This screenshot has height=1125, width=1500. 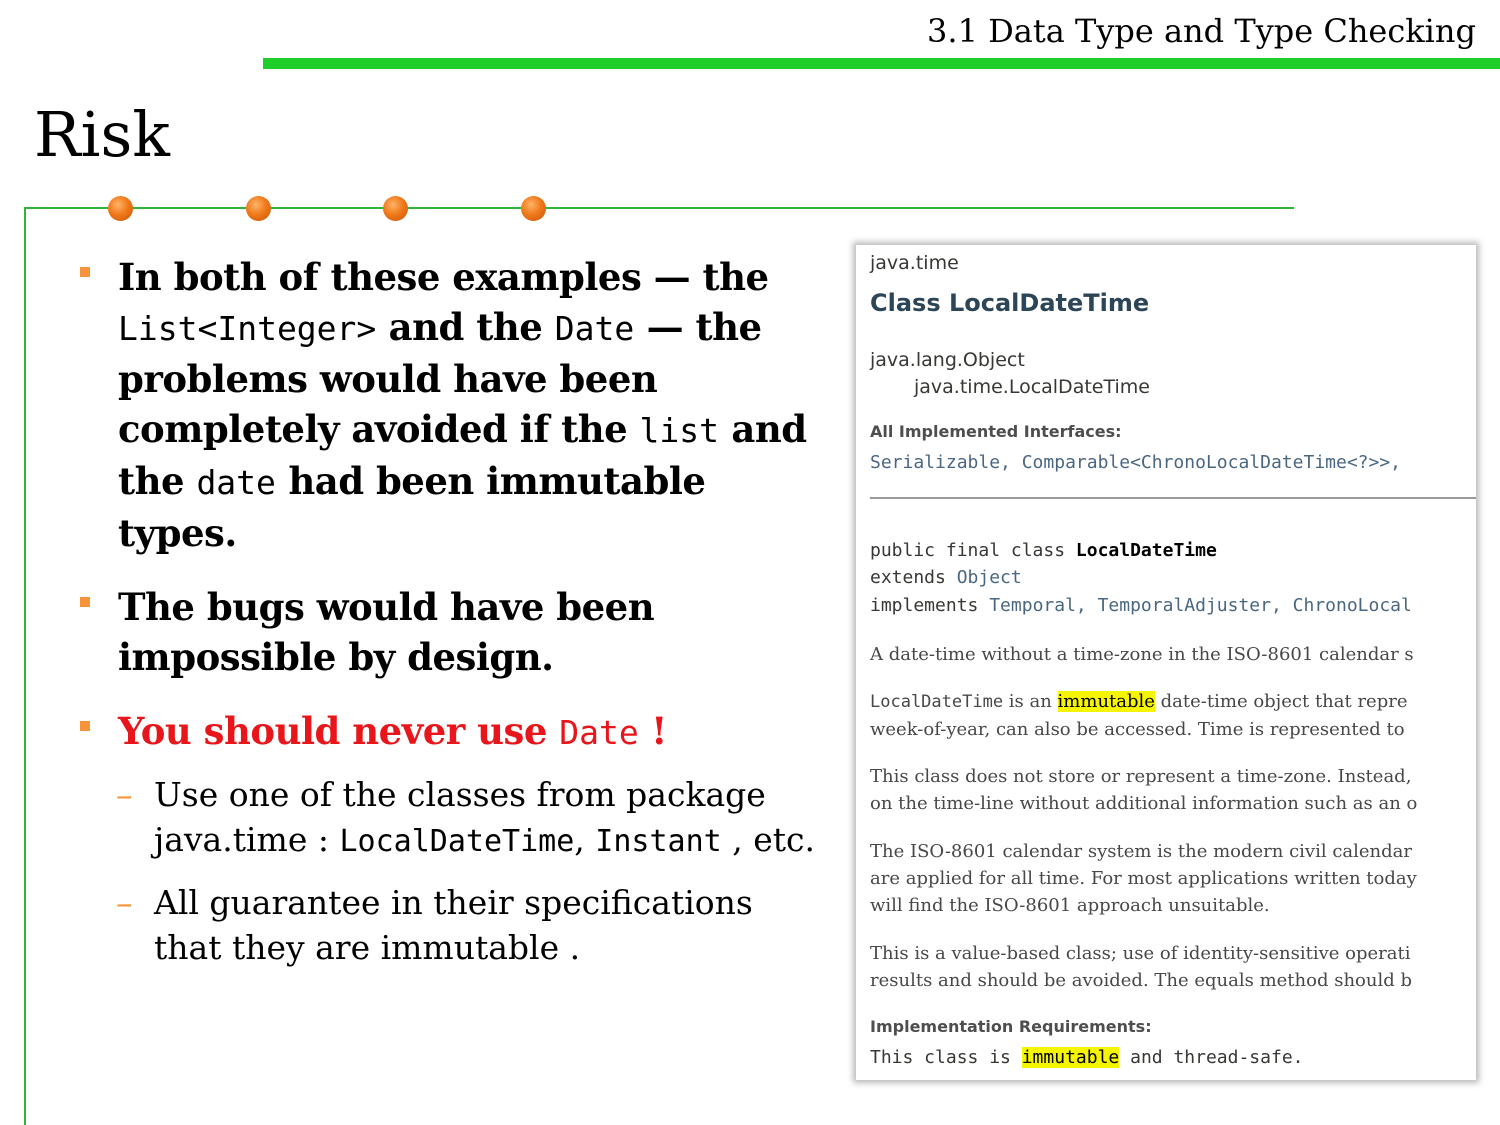 What do you see at coordinates (784, 839) in the screenshot?
I see `text: etc.` at bounding box center [784, 839].